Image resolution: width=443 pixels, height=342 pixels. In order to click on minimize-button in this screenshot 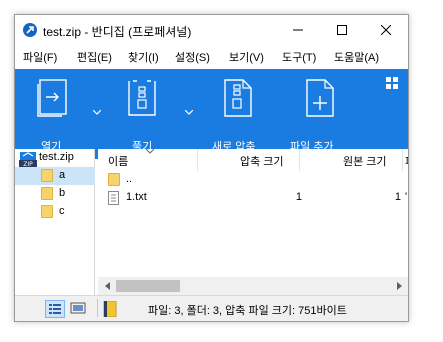, I will do `click(298, 30)`.